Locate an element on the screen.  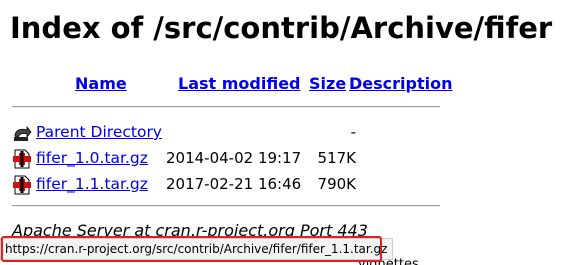
page-title: Index of /src/contrib/Archive/fifer is located at coordinates (281, 28).